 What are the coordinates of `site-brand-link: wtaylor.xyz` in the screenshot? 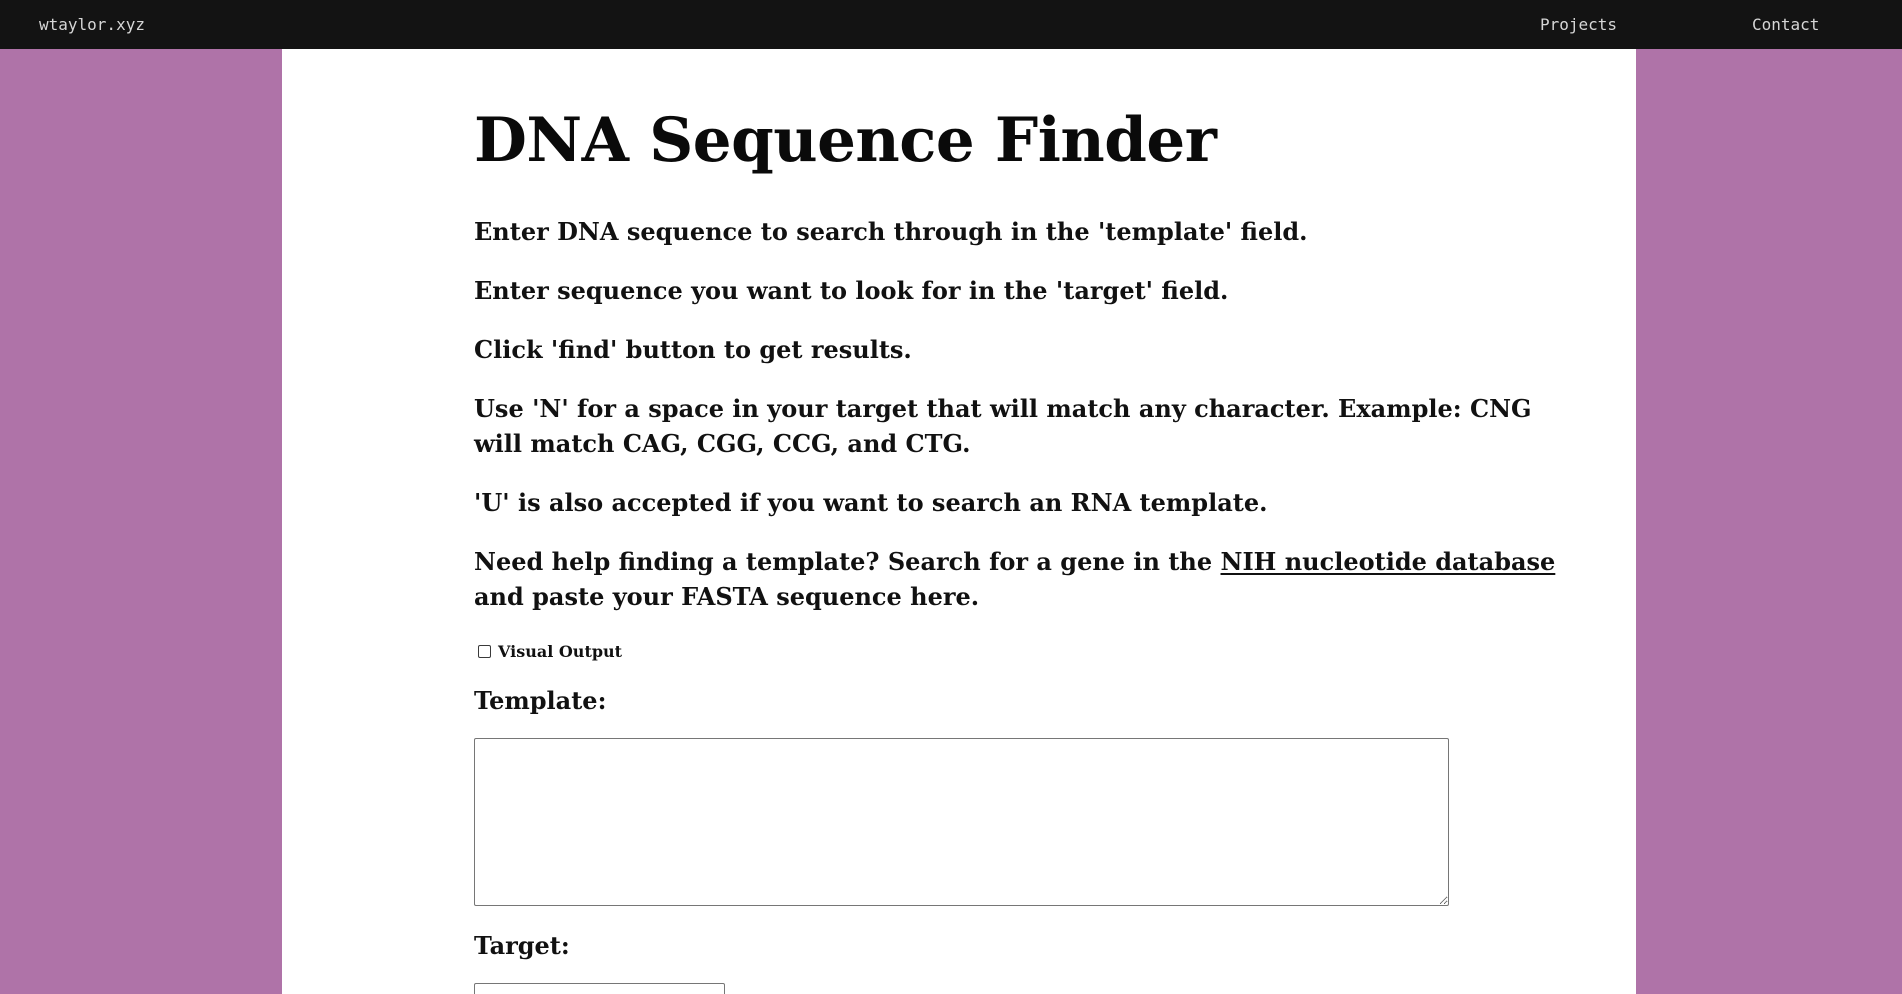 It's located at (92, 25).